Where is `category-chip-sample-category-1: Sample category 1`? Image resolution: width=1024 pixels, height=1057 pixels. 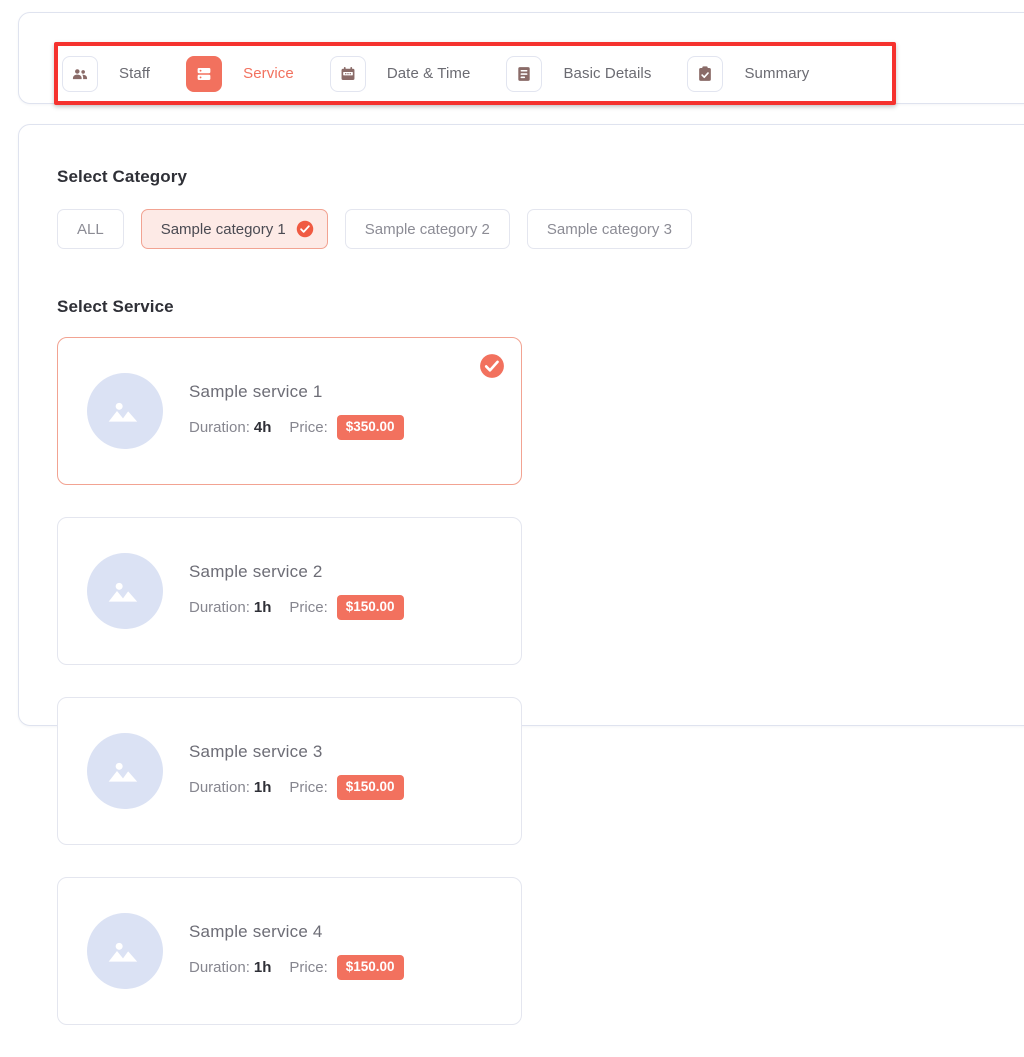 category-chip-sample-category-1: Sample category 1 is located at coordinates (234, 229).